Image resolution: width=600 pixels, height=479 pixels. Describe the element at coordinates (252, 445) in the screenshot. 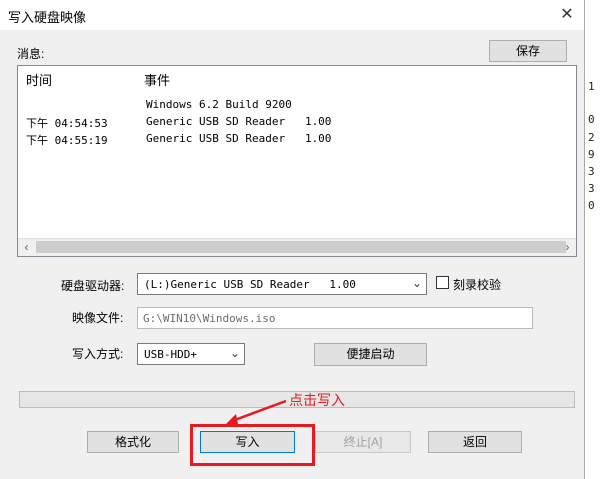

I see `annotation-highlight-box` at that location.